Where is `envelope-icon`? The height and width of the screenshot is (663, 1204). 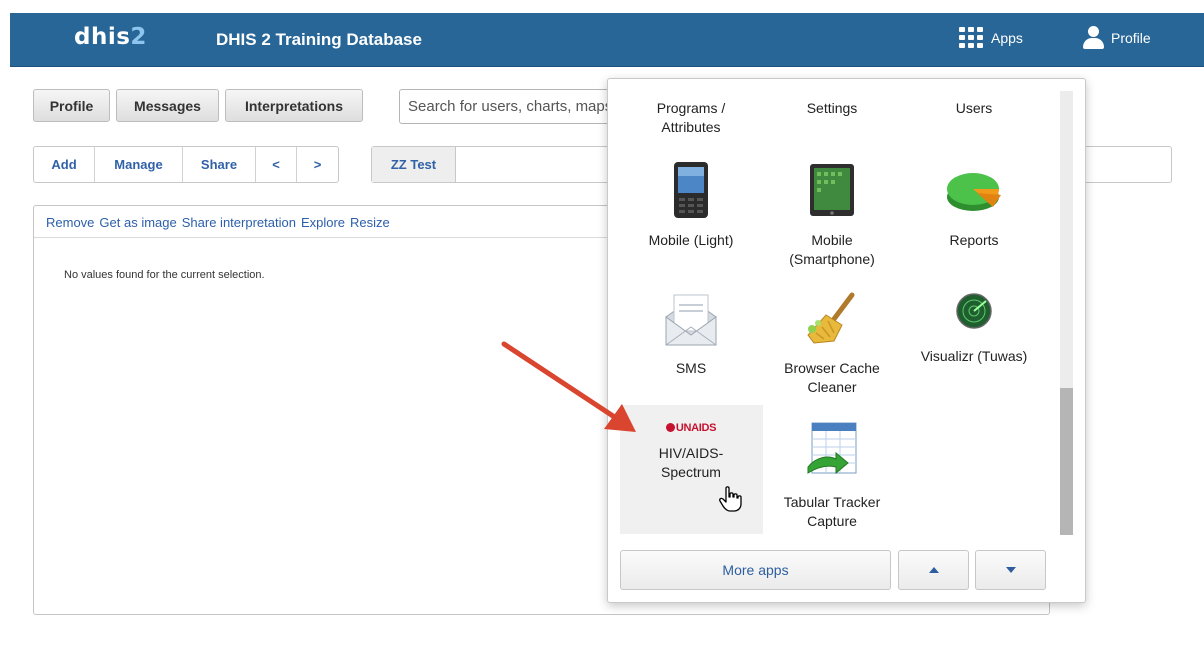
envelope-icon is located at coordinates (691, 320).